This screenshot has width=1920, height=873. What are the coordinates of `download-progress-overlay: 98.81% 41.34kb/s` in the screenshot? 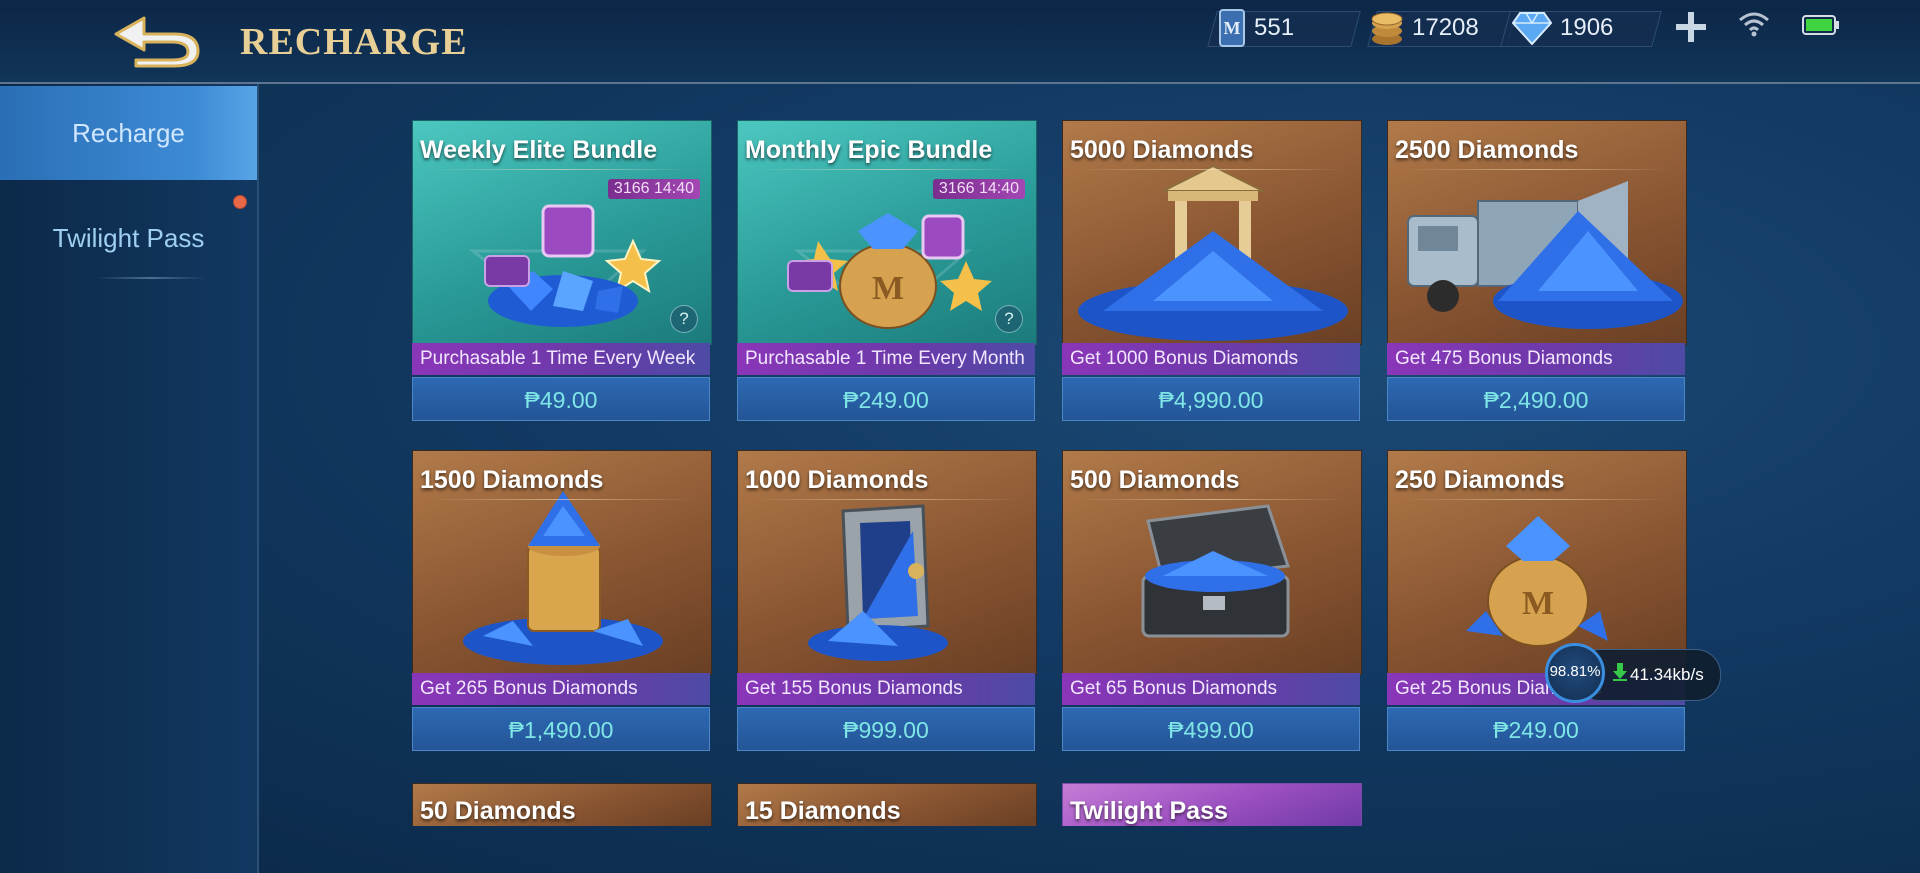 It's located at (1633, 674).